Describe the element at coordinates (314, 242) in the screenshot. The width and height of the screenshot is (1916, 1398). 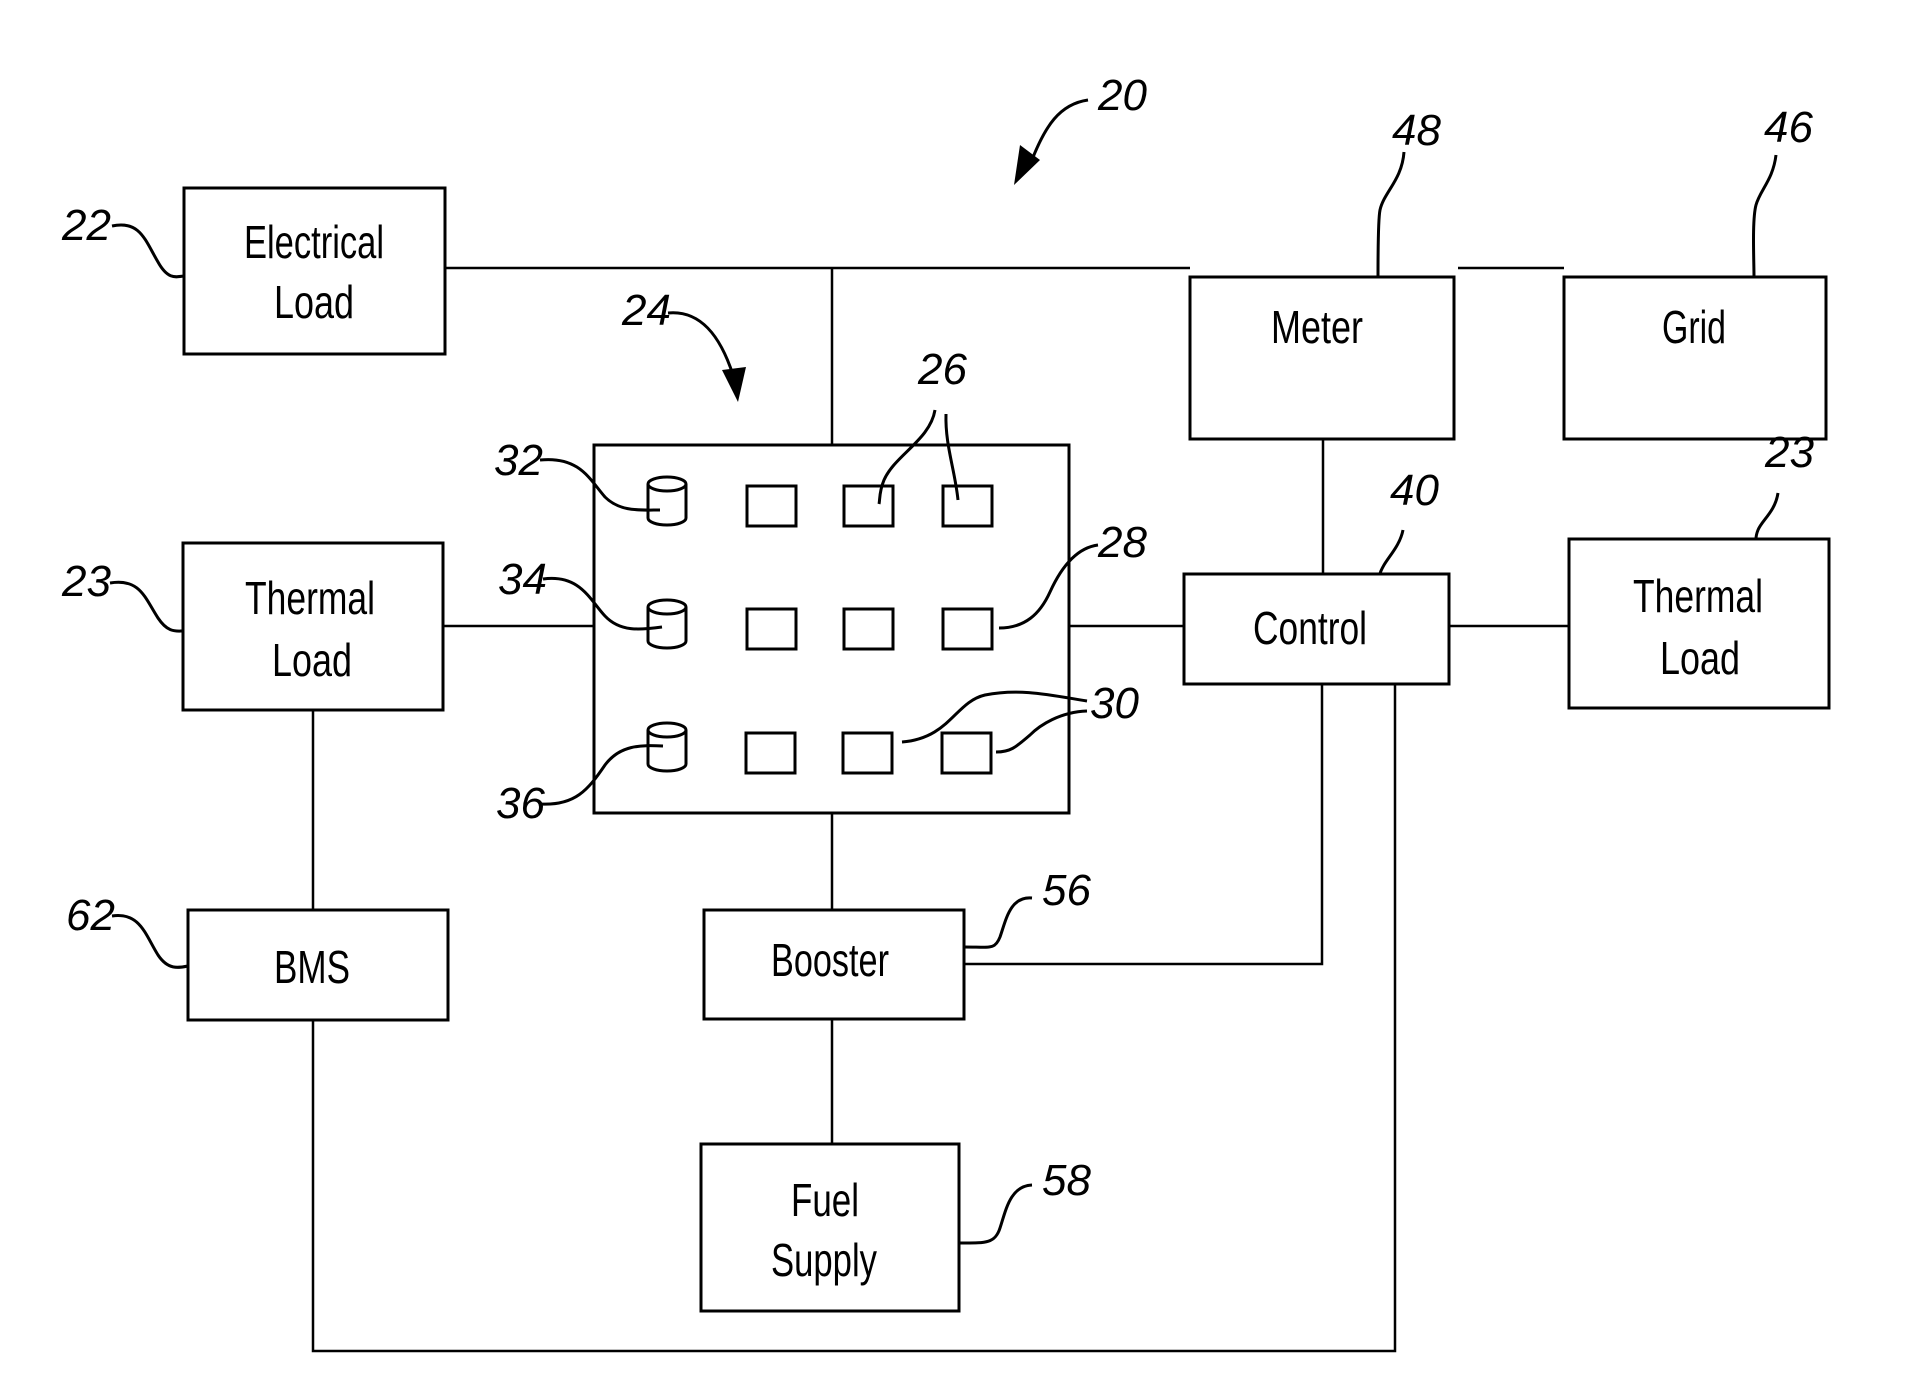
I see `electrical-load-label-1: Electrical` at that location.